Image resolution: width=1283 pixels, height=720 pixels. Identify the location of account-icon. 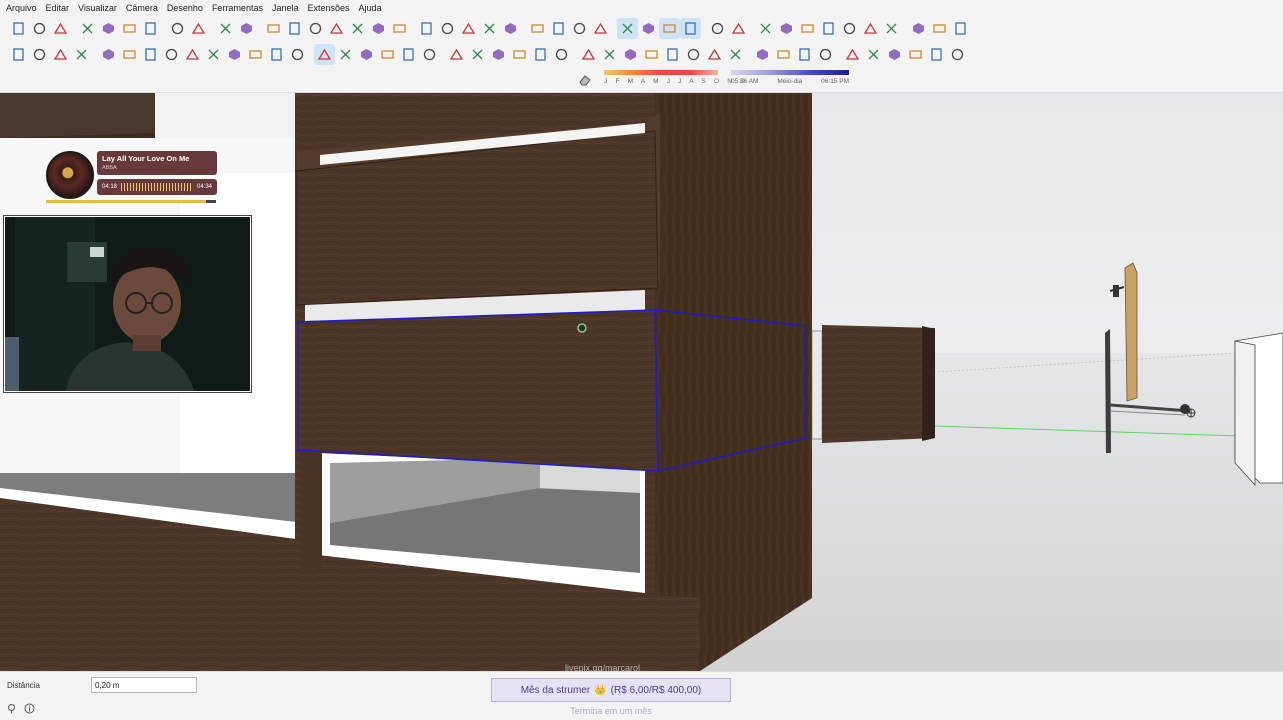
(960, 28).